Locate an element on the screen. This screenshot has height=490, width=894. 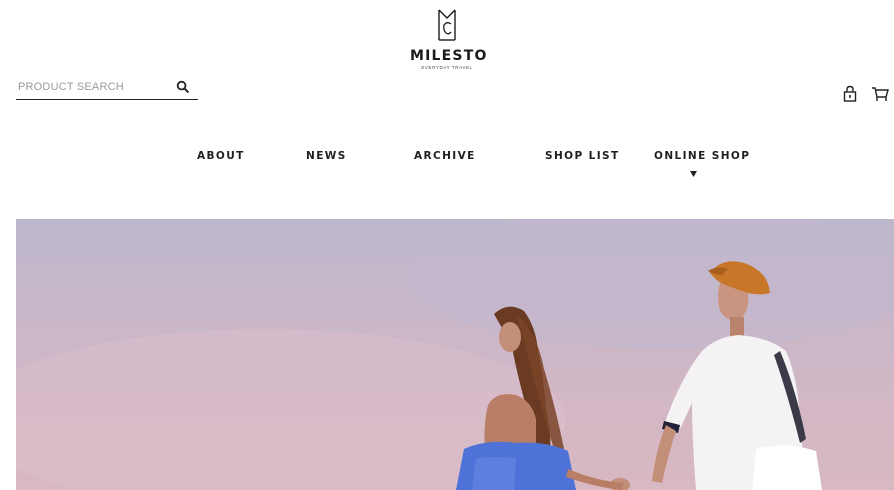
nav-item-news: NEWS is located at coordinates (326, 156).